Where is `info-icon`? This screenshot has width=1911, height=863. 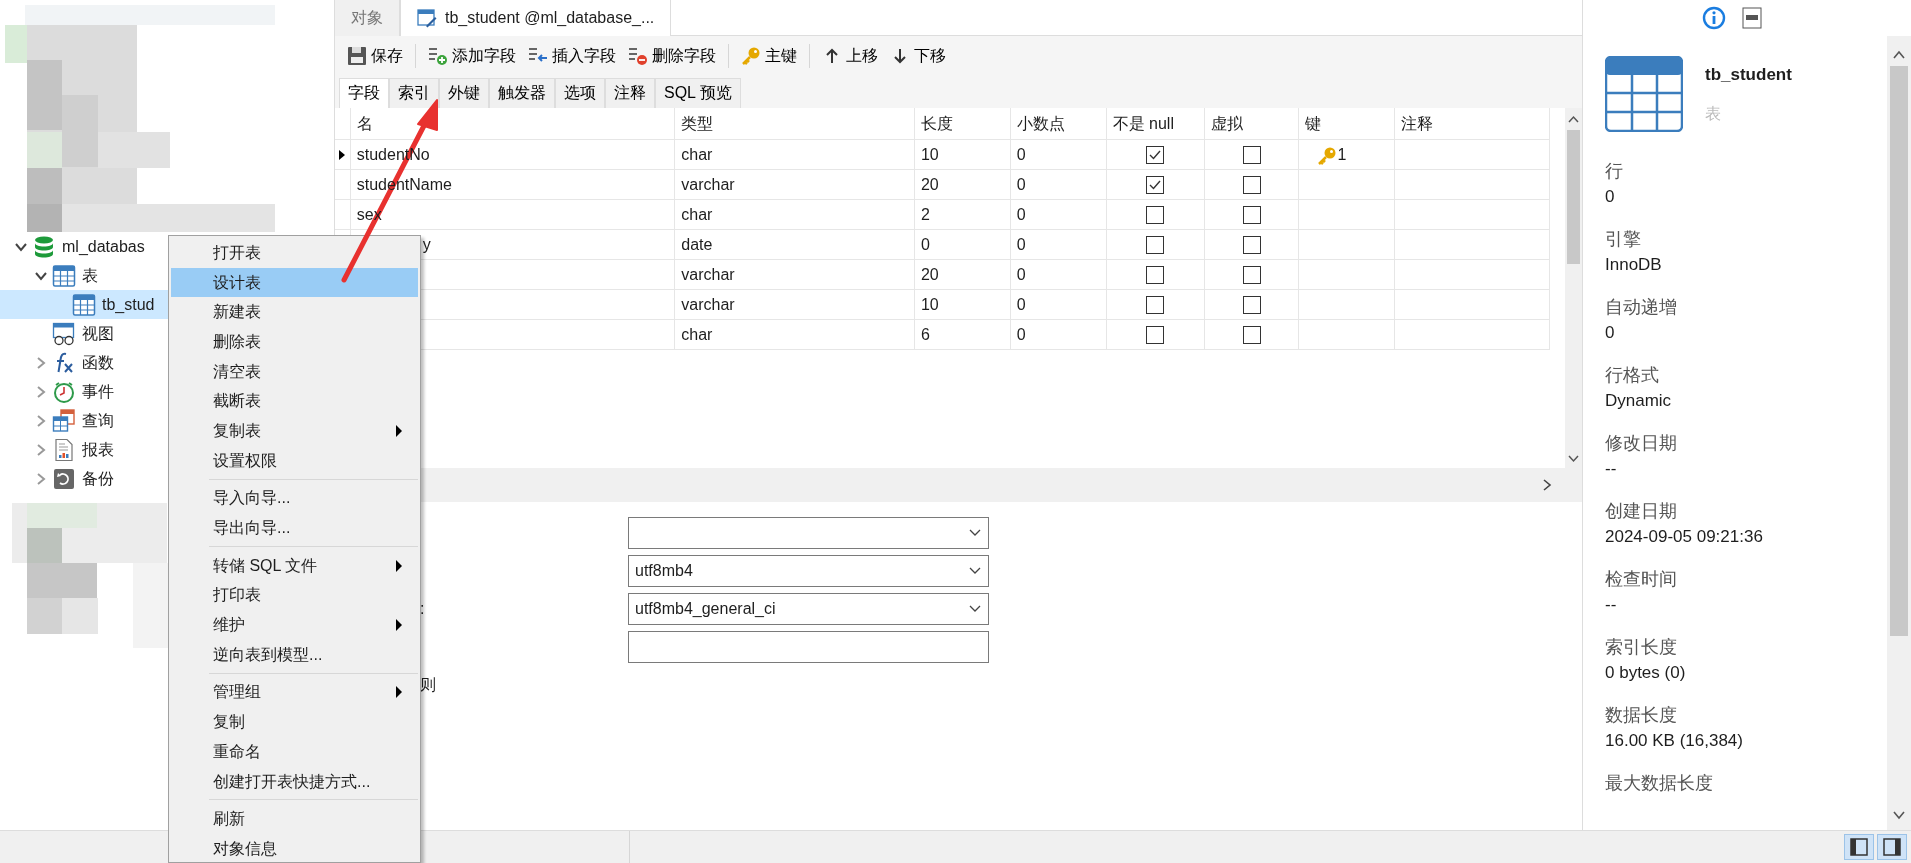
info-icon is located at coordinates (1714, 18).